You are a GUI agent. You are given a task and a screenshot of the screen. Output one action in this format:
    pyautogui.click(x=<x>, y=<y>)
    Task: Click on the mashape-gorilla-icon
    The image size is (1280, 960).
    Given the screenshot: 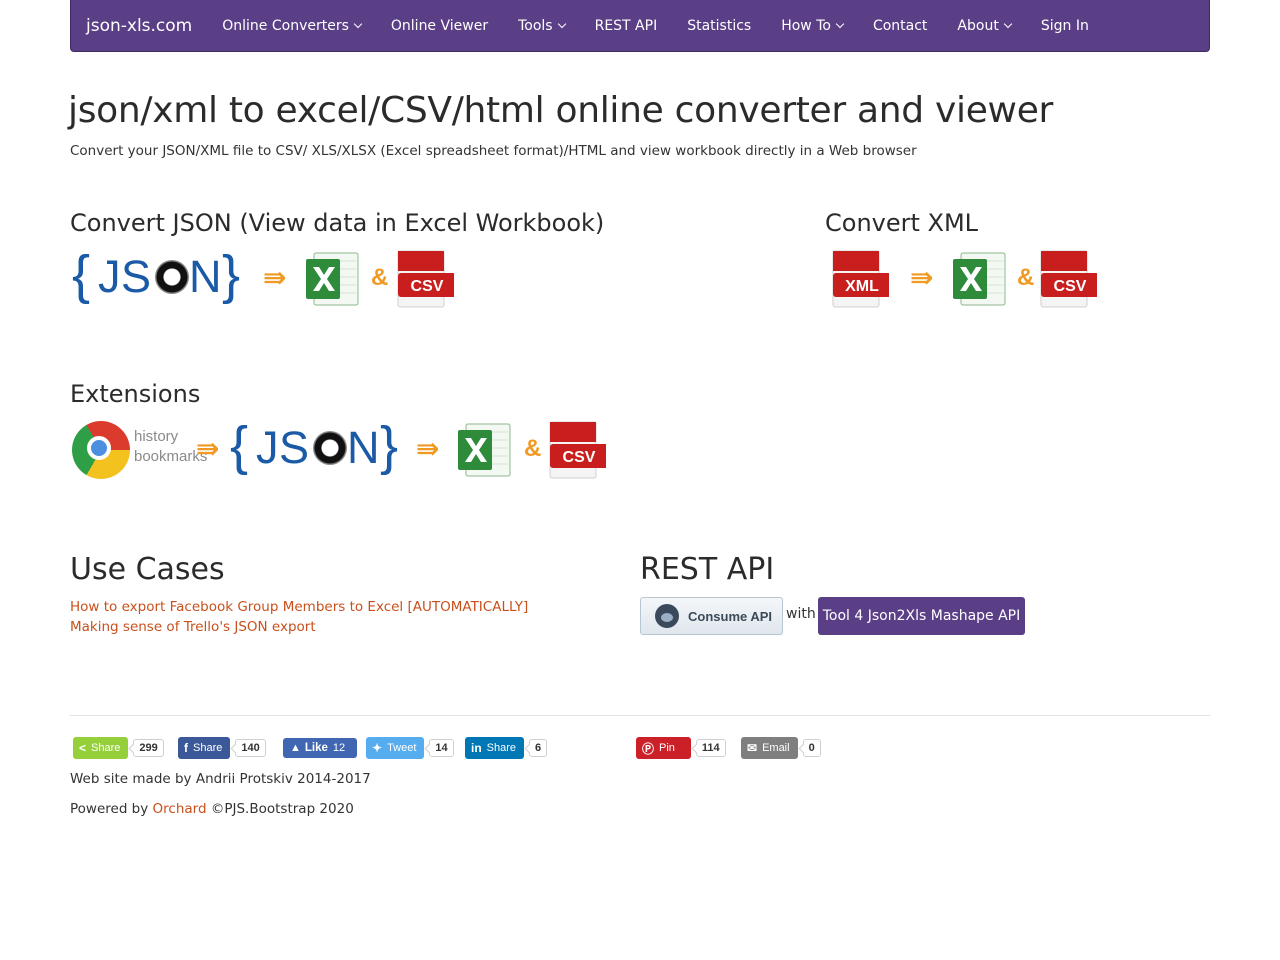 What is the action you would take?
    pyautogui.click(x=667, y=616)
    